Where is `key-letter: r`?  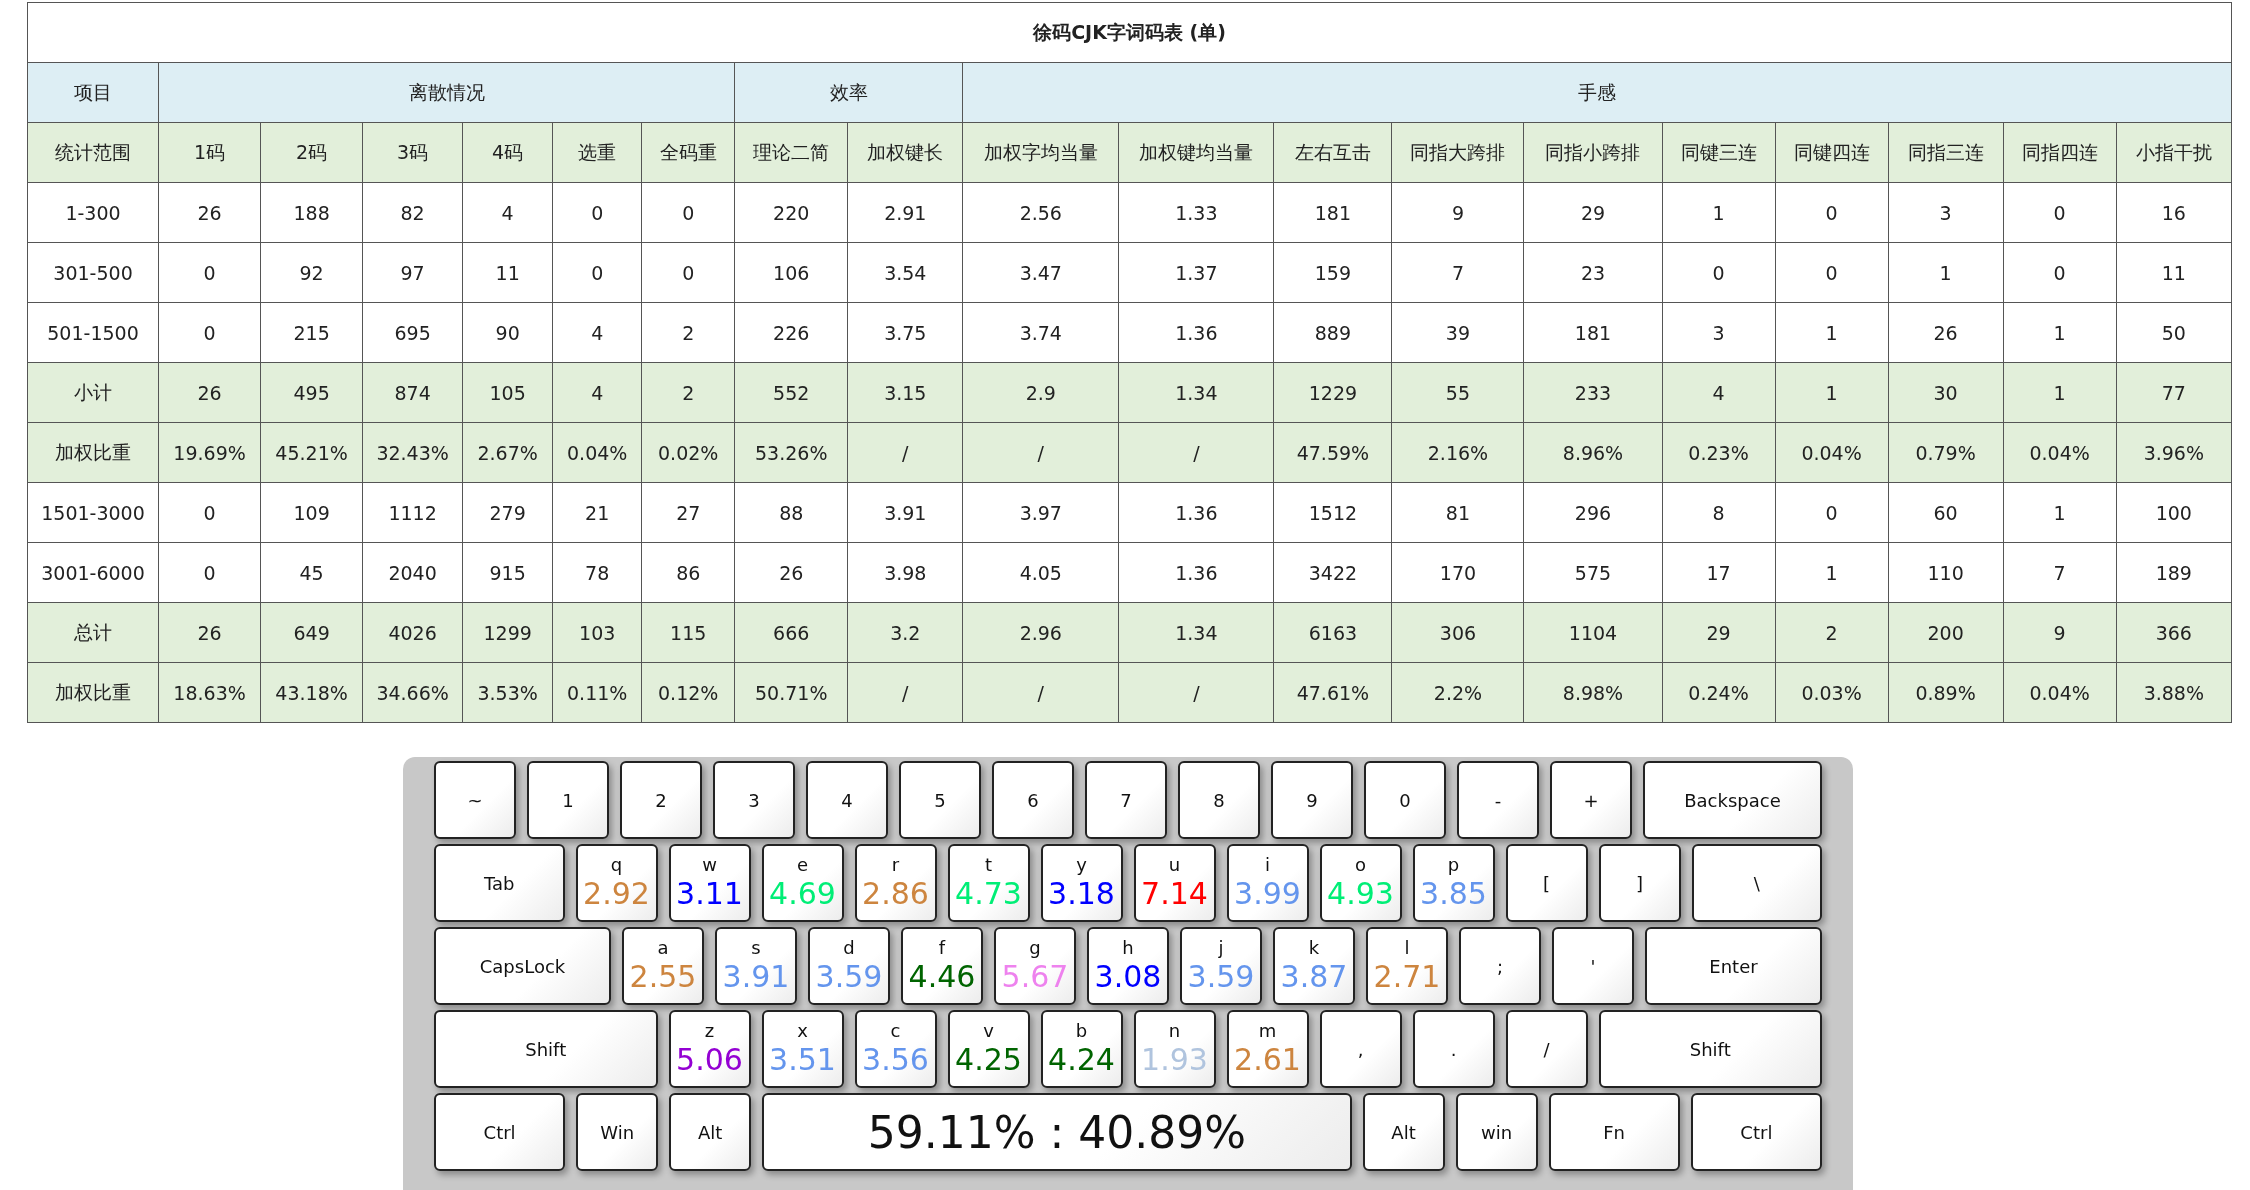 key-letter: r is located at coordinates (895, 865).